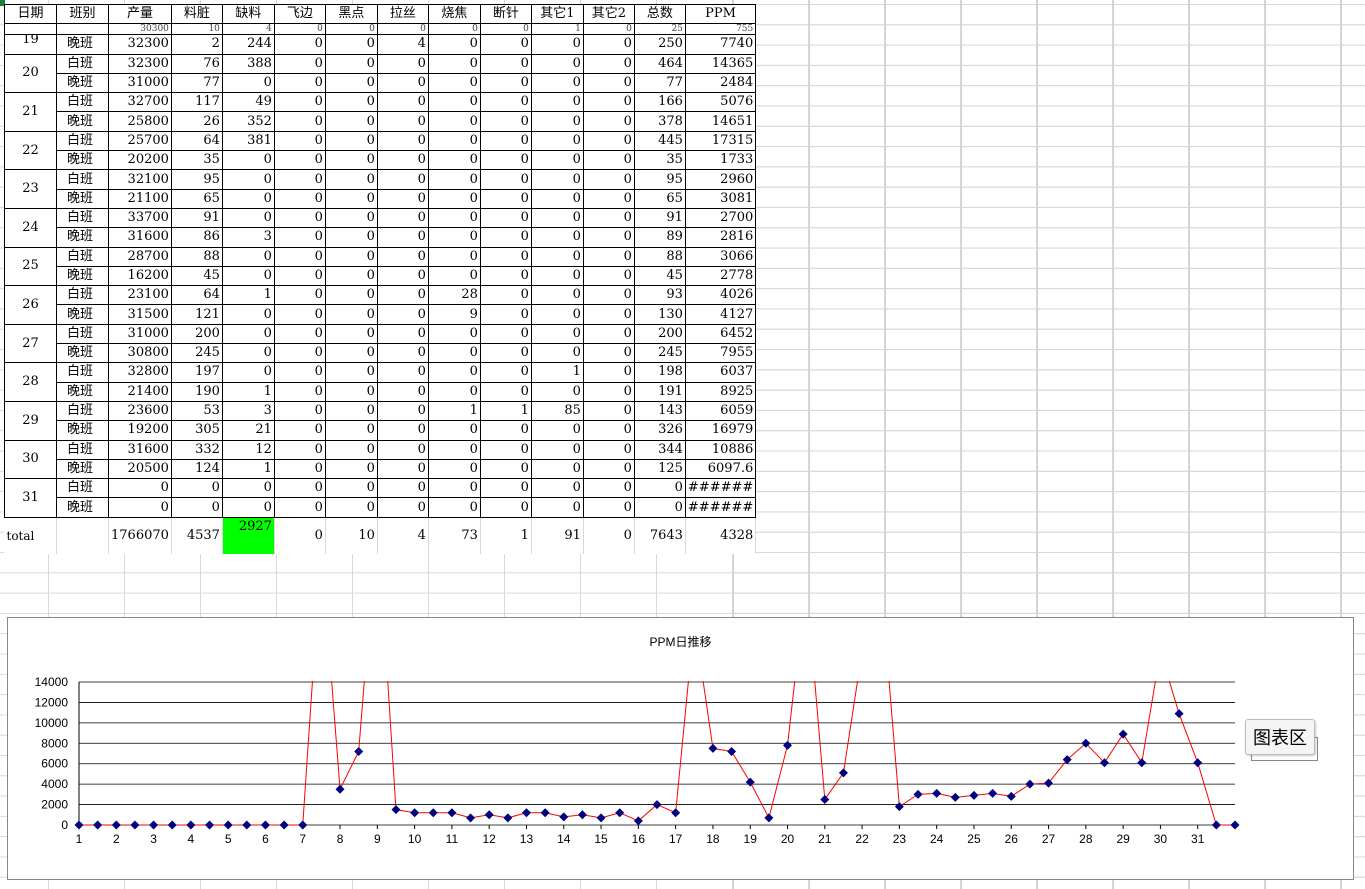  Describe the element at coordinates (720, 14) in the screenshot. I see `header-cell: PPM` at that location.